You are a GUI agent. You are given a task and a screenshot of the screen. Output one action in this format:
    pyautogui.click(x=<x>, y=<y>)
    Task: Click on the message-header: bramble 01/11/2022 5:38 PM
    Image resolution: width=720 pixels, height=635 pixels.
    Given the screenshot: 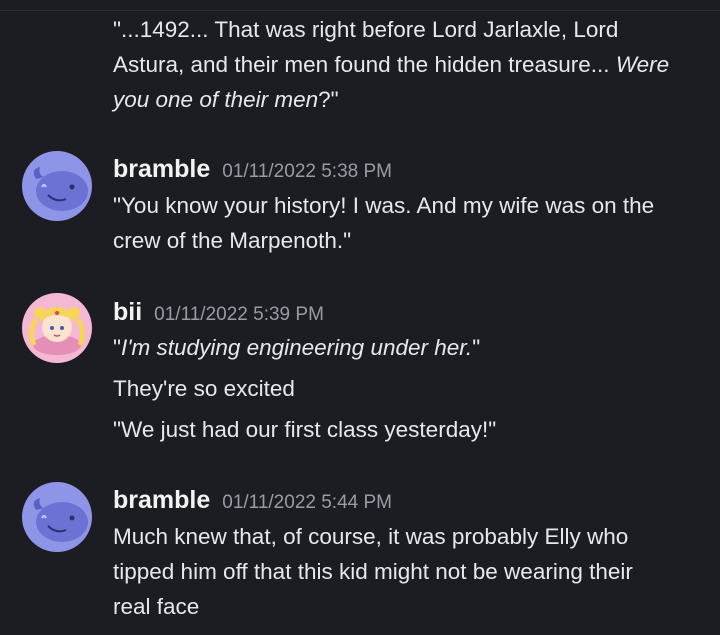 What is the action you would take?
    pyautogui.click(x=252, y=169)
    